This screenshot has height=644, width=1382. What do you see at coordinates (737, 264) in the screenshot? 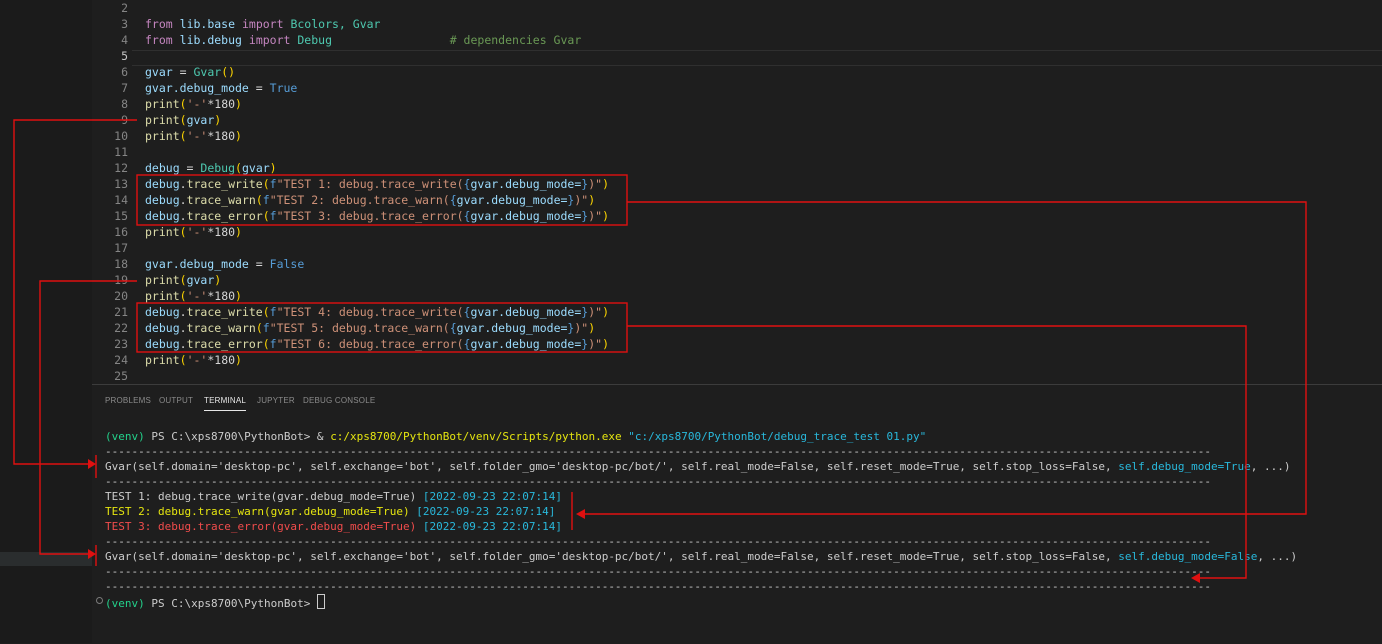
I see `code-line-18: 18 gvar.debug_mode = False` at bounding box center [737, 264].